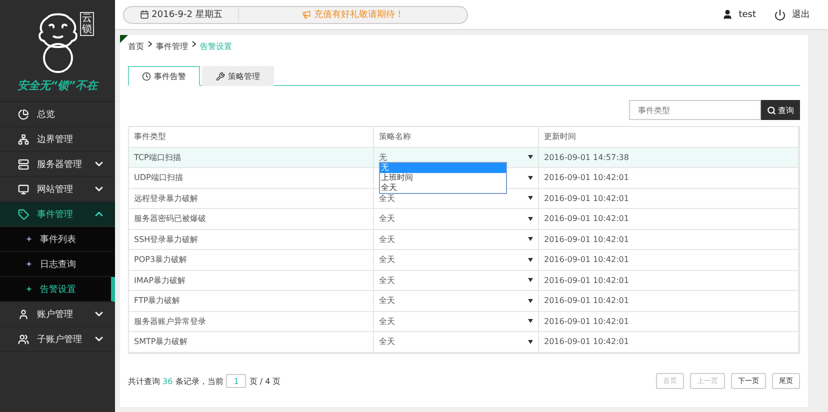 The height and width of the screenshot is (412, 828). I want to click on table-cell: 远程登录暴力破解, so click(251, 198).